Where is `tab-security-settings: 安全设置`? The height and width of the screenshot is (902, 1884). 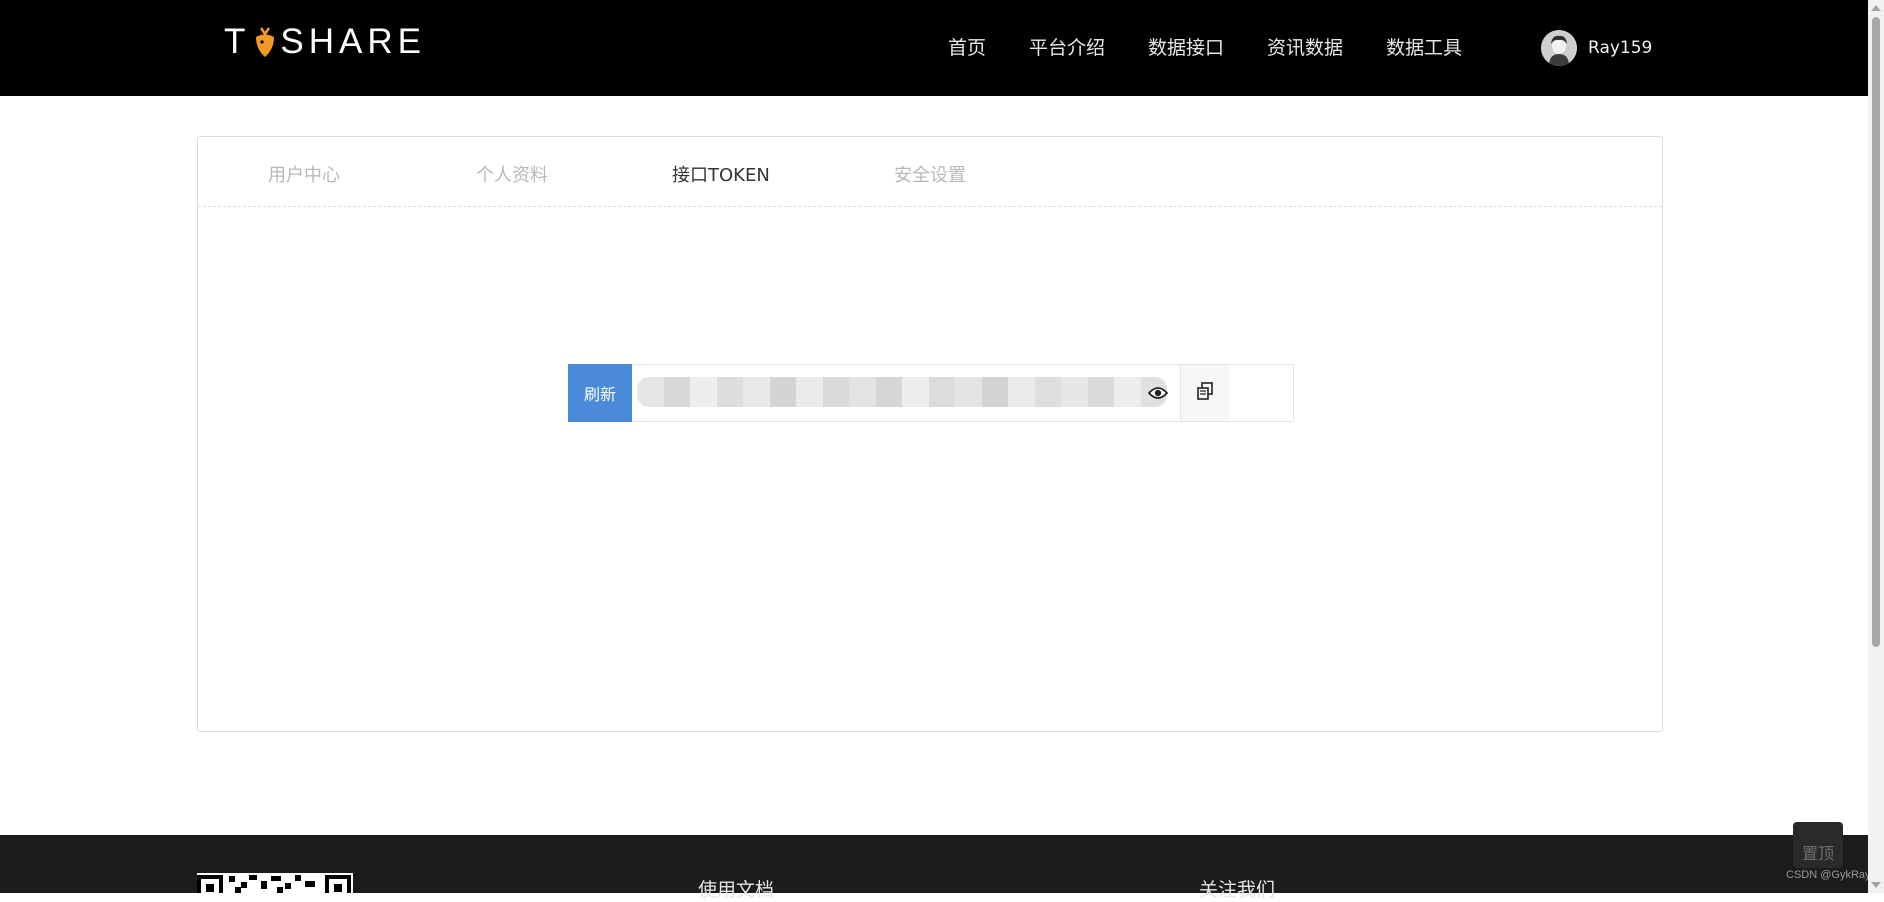 tab-security-settings: 安全设置 is located at coordinates (930, 174).